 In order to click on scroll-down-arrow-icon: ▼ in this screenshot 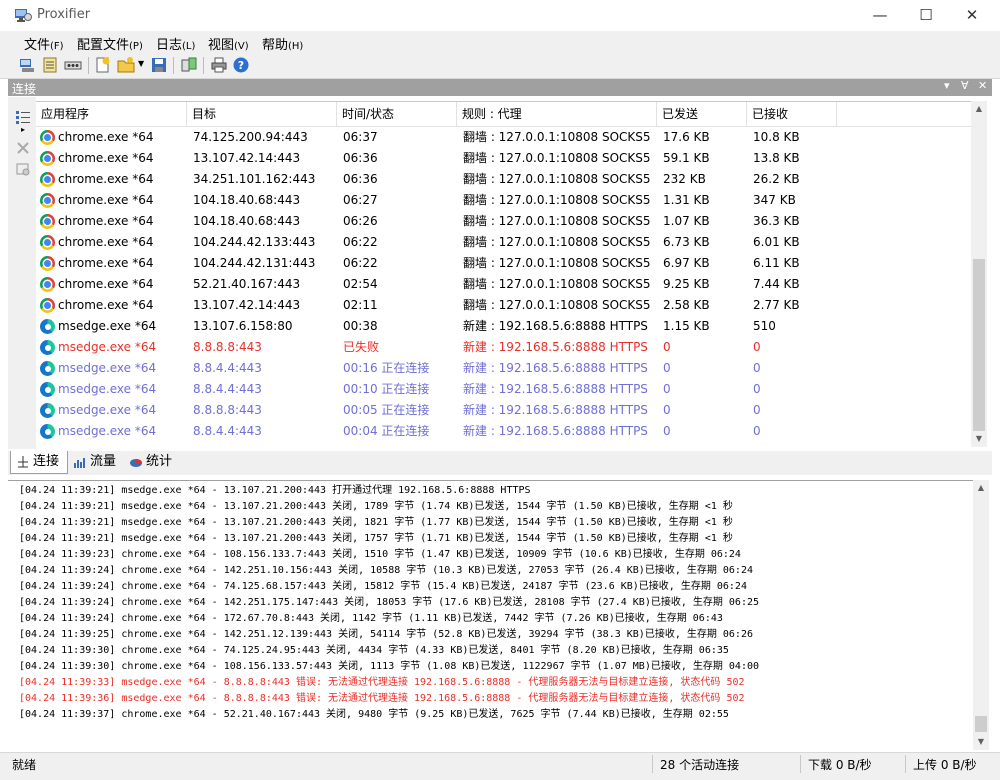, I will do `click(979, 439)`.